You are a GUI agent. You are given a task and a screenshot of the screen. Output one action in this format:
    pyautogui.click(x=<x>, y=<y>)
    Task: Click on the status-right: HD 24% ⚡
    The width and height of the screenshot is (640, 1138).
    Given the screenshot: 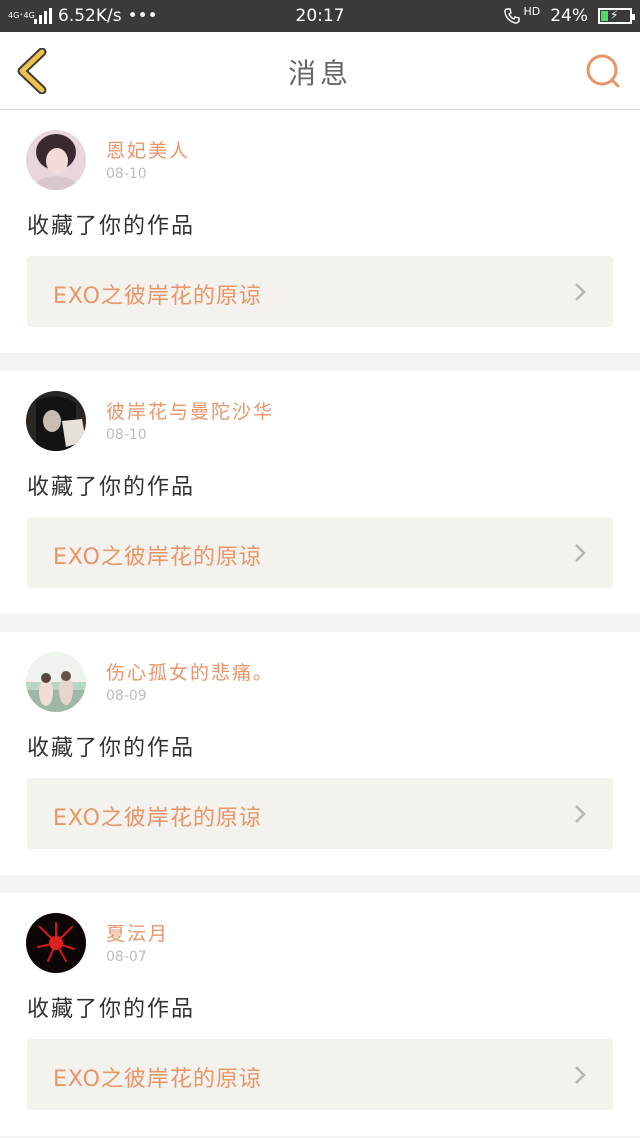 What is the action you would take?
    pyautogui.click(x=569, y=15)
    